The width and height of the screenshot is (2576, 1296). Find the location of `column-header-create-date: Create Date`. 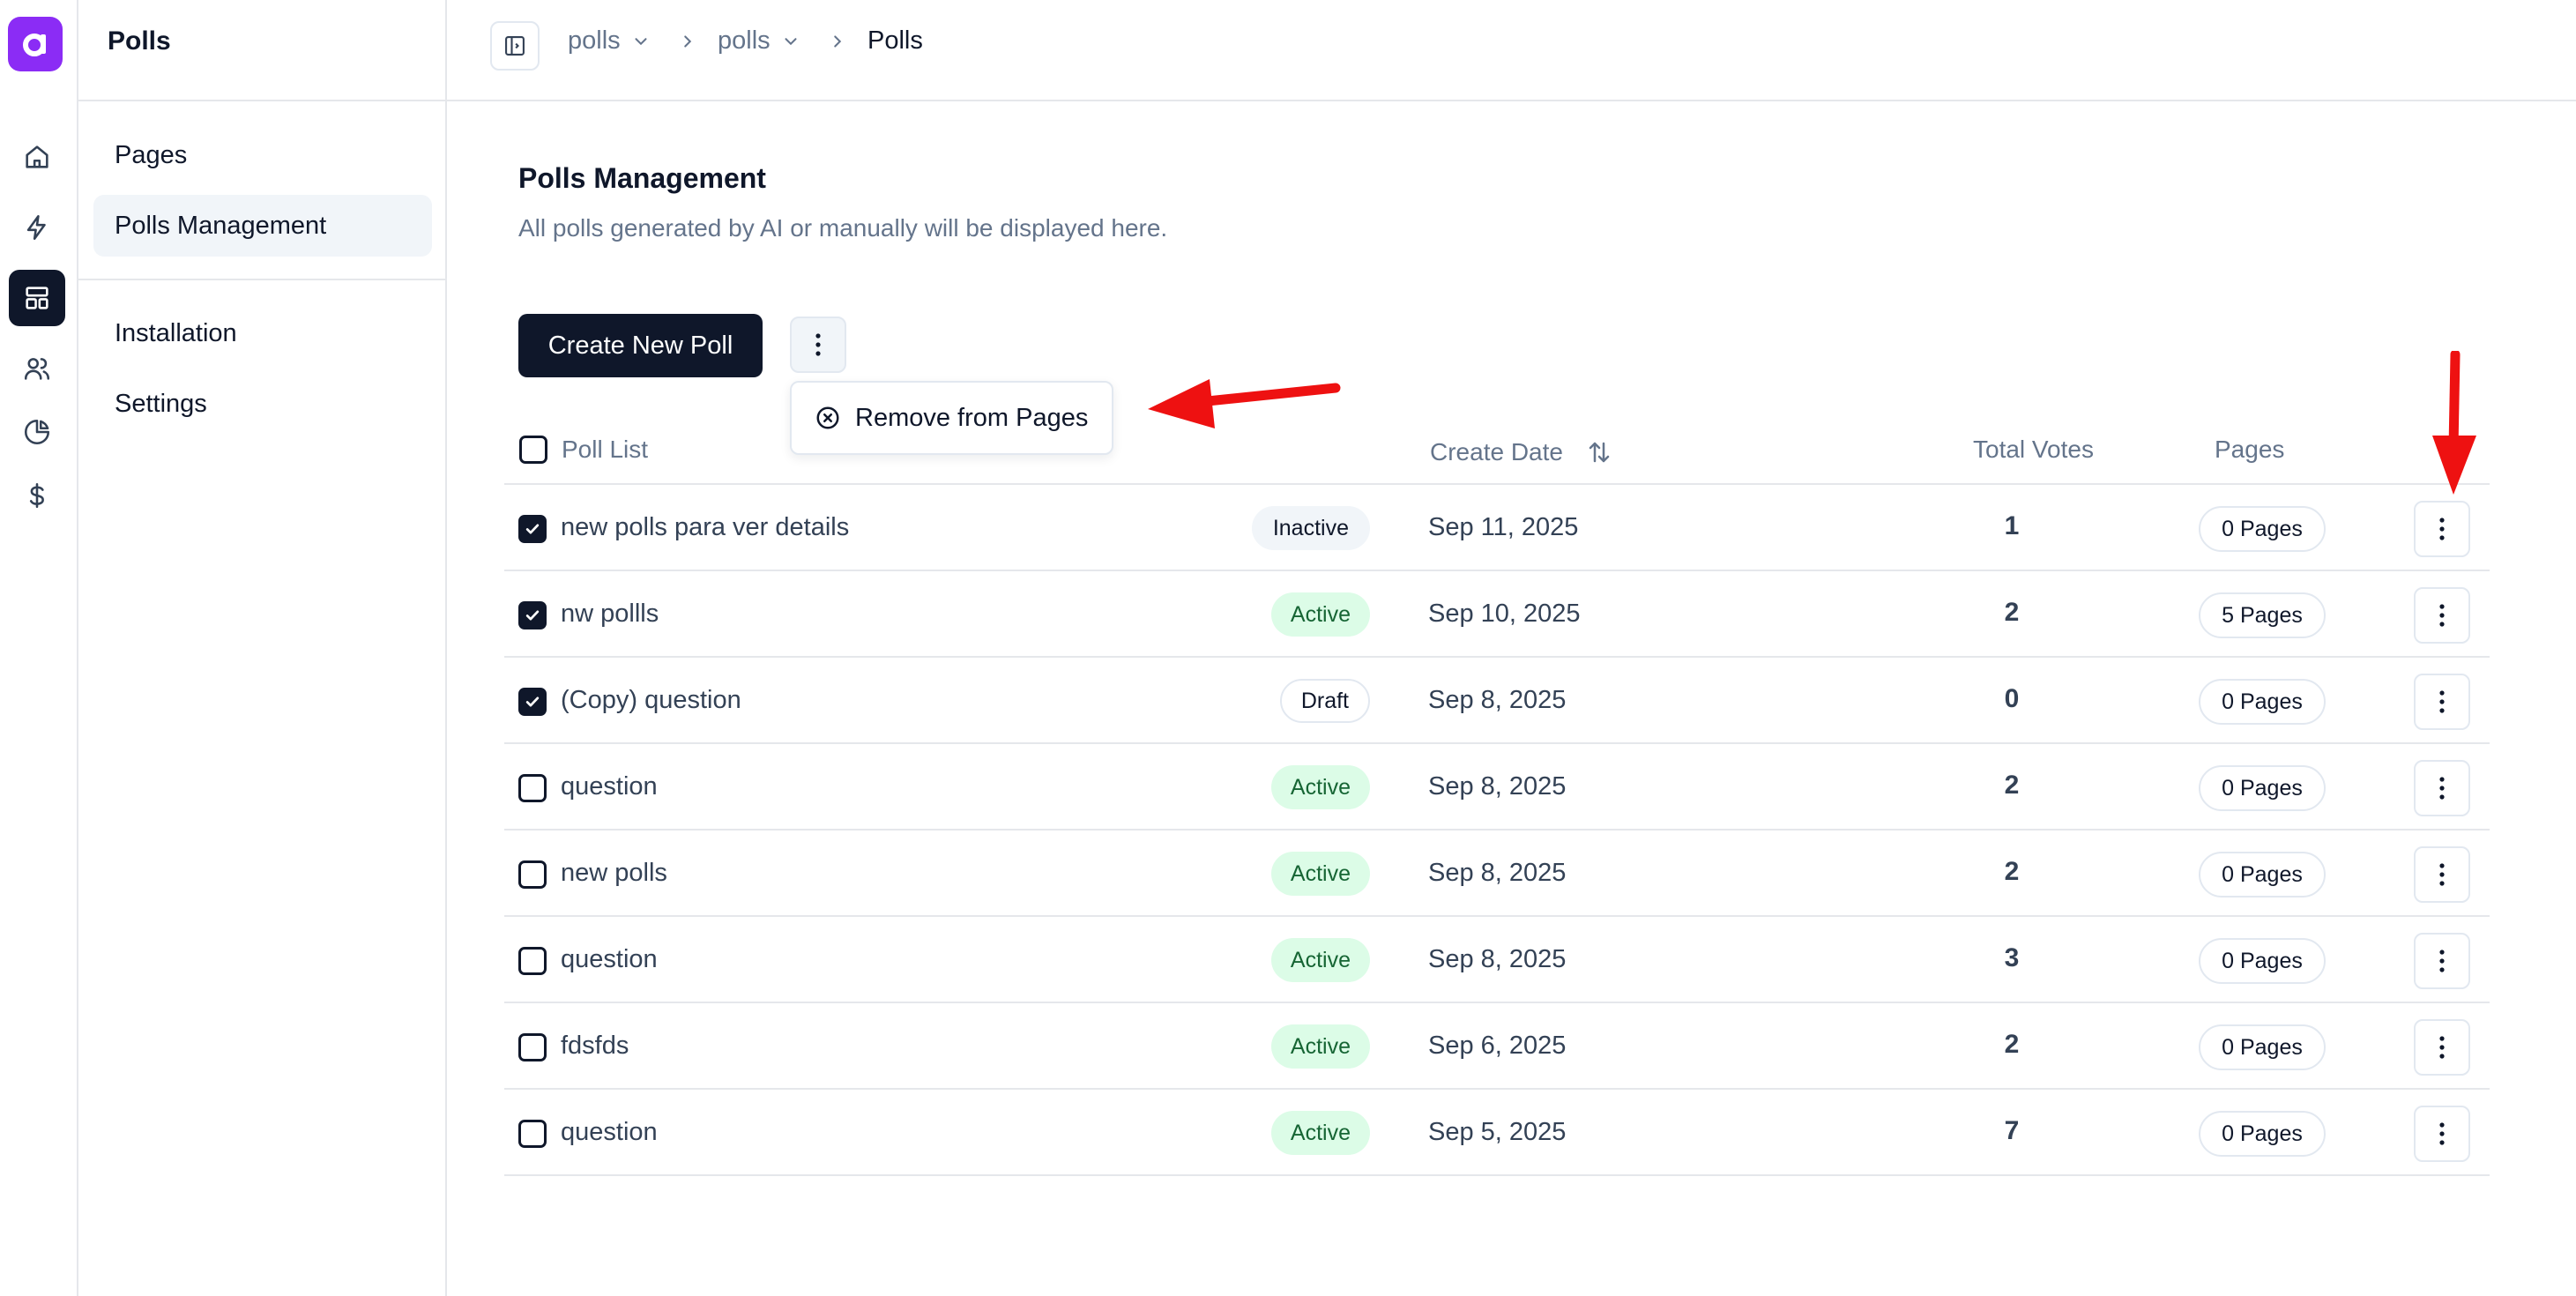

column-header-create-date: Create Date is located at coordinates (1521, 452).